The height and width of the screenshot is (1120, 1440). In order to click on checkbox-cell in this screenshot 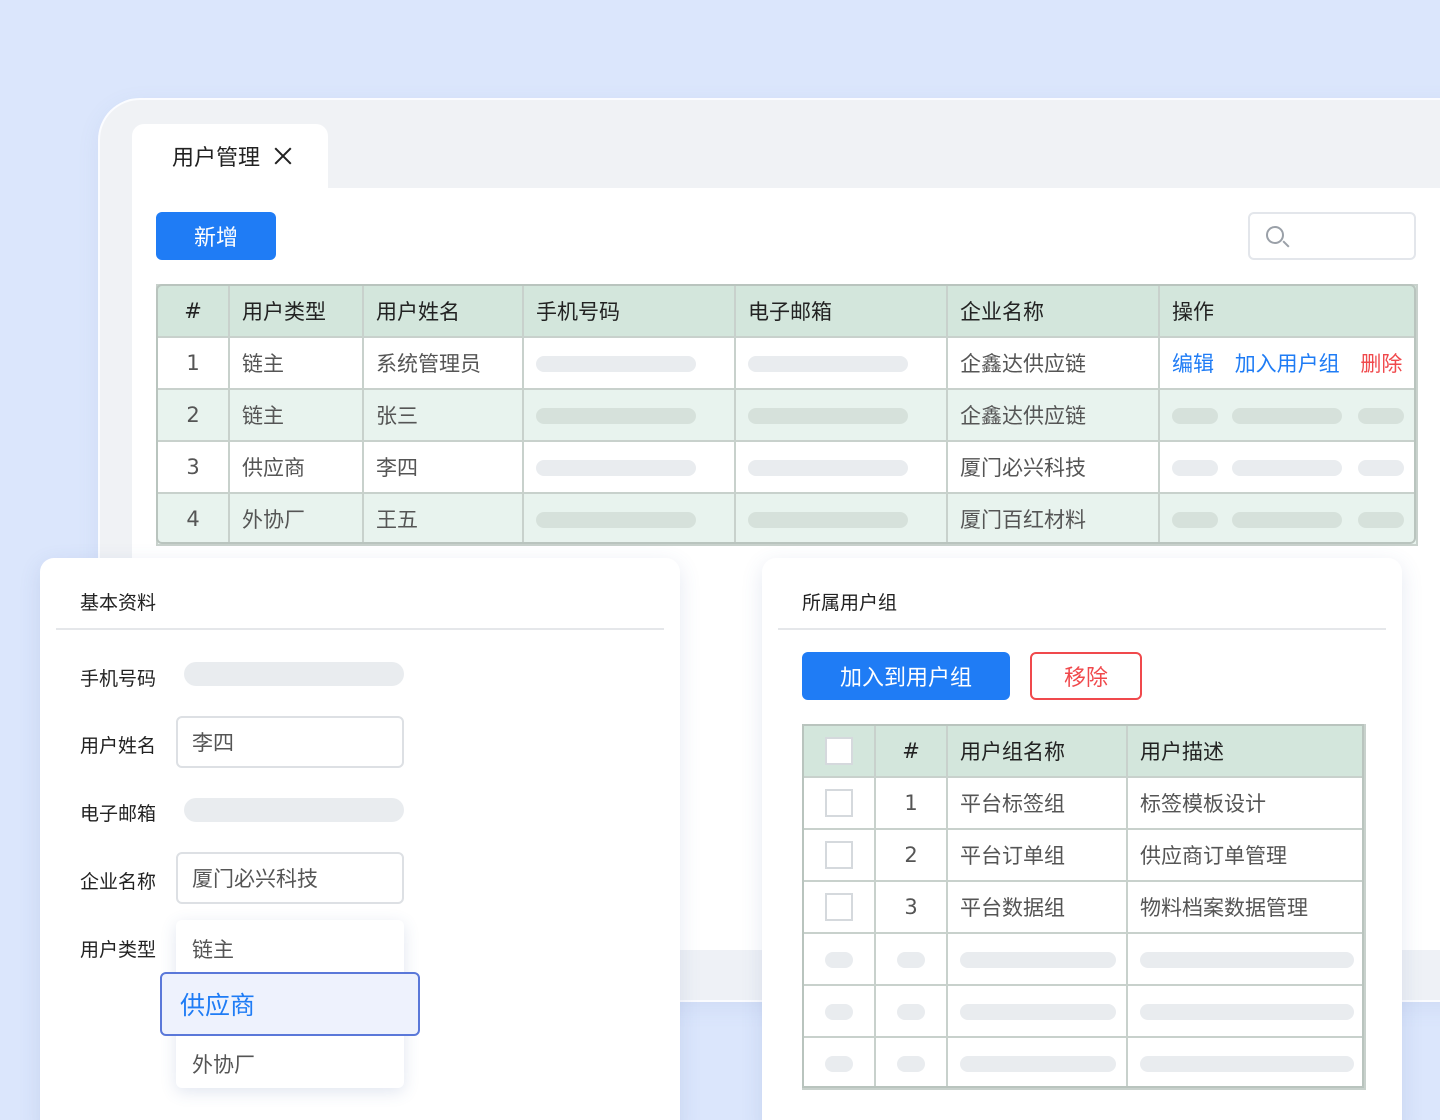, I will do `click(839, 803)`.